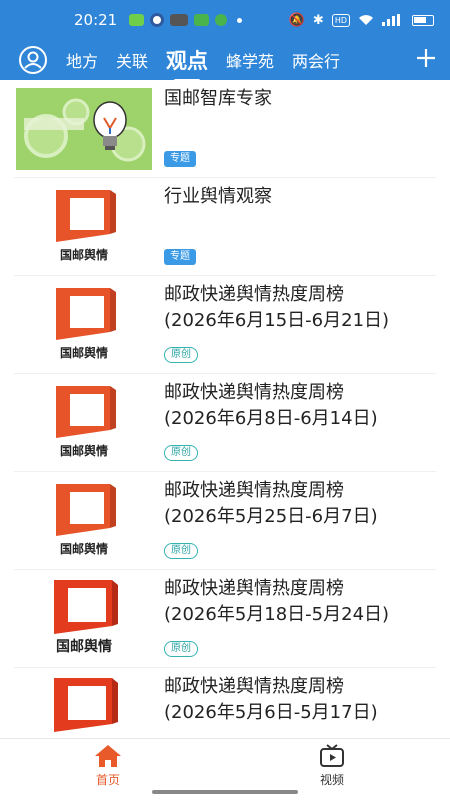 This screenshot has width=450, height=800. I want to click on item-date-range: (2026年6月15日-6月21日), so click(277, 320).